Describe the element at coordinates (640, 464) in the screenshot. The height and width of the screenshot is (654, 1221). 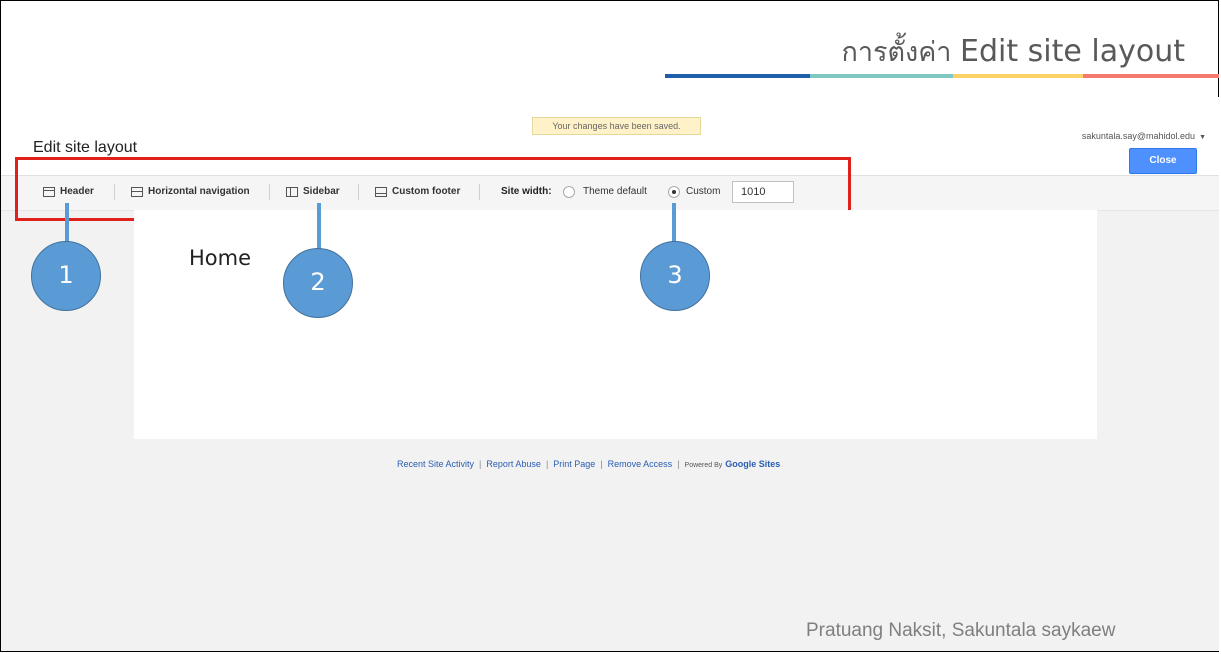
I see `footer-link-remove-access: Remove Access` at that location.